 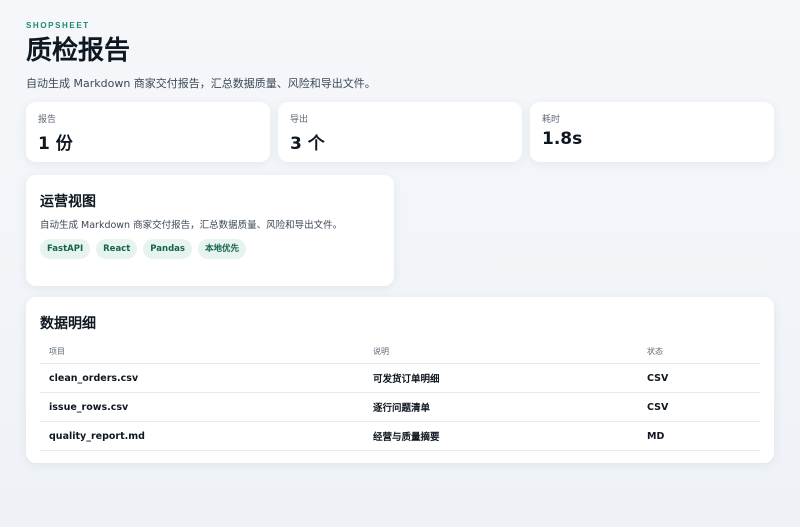 I want to click on table-row: quality_report.md 经营与质量摘要 MD, so click(x=400, y=436).